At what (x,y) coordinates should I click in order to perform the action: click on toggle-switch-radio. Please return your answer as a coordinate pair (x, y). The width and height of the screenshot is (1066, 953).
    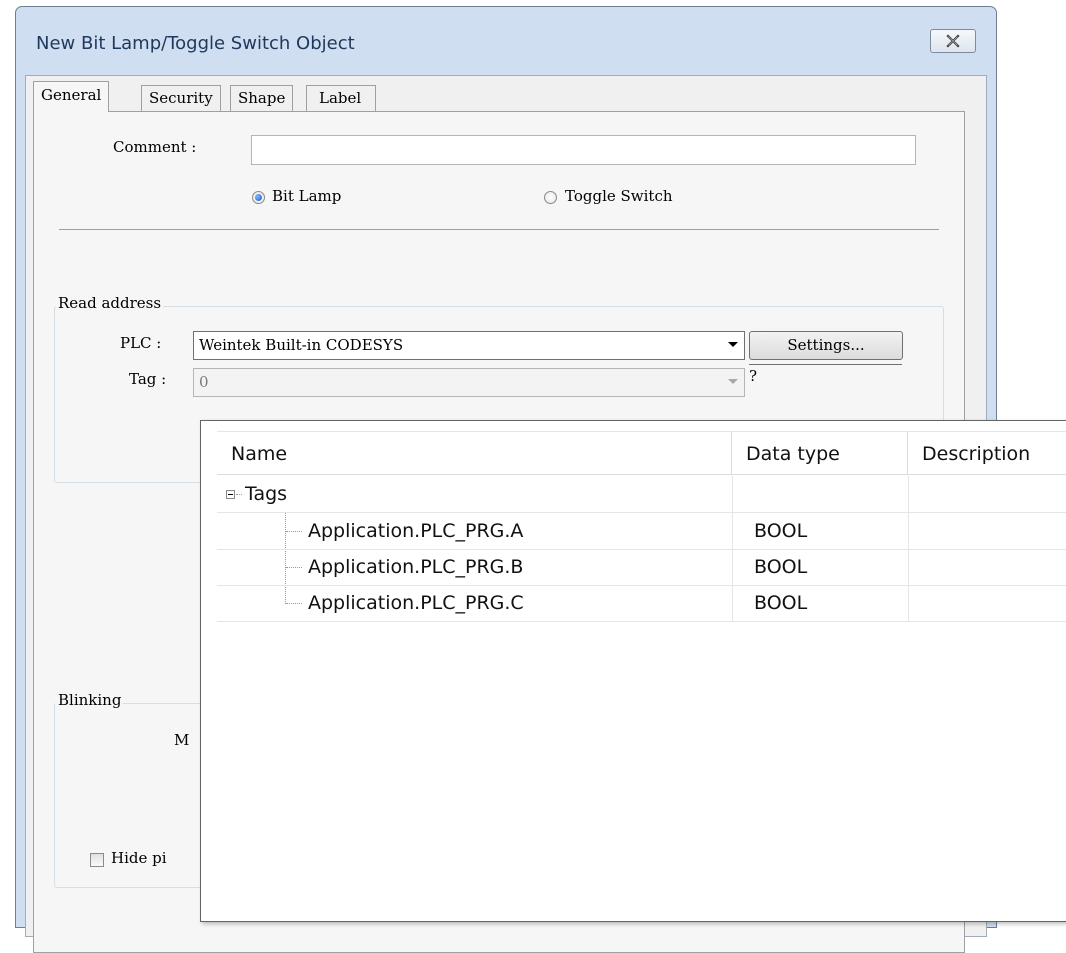
    Looking at the image, I should click on (550, 197).